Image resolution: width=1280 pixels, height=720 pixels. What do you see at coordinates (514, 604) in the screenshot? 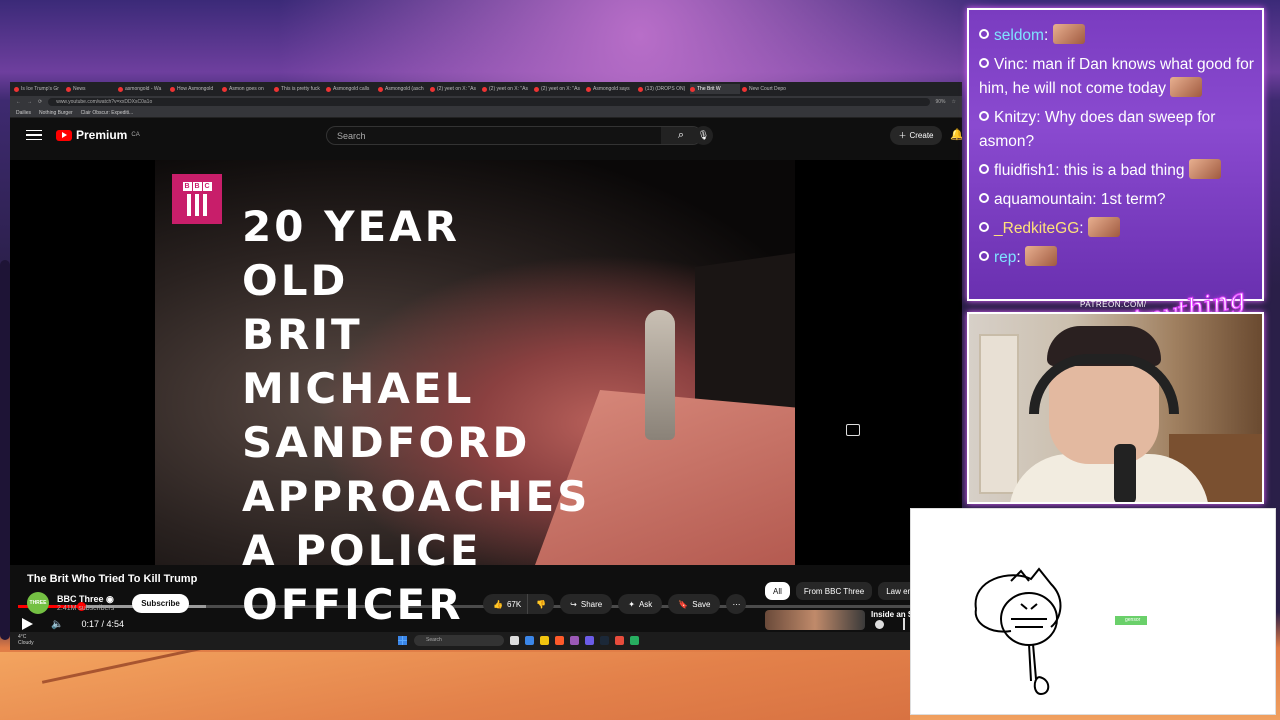
I see `like-count: 67K` at bounding box center [514, 604].